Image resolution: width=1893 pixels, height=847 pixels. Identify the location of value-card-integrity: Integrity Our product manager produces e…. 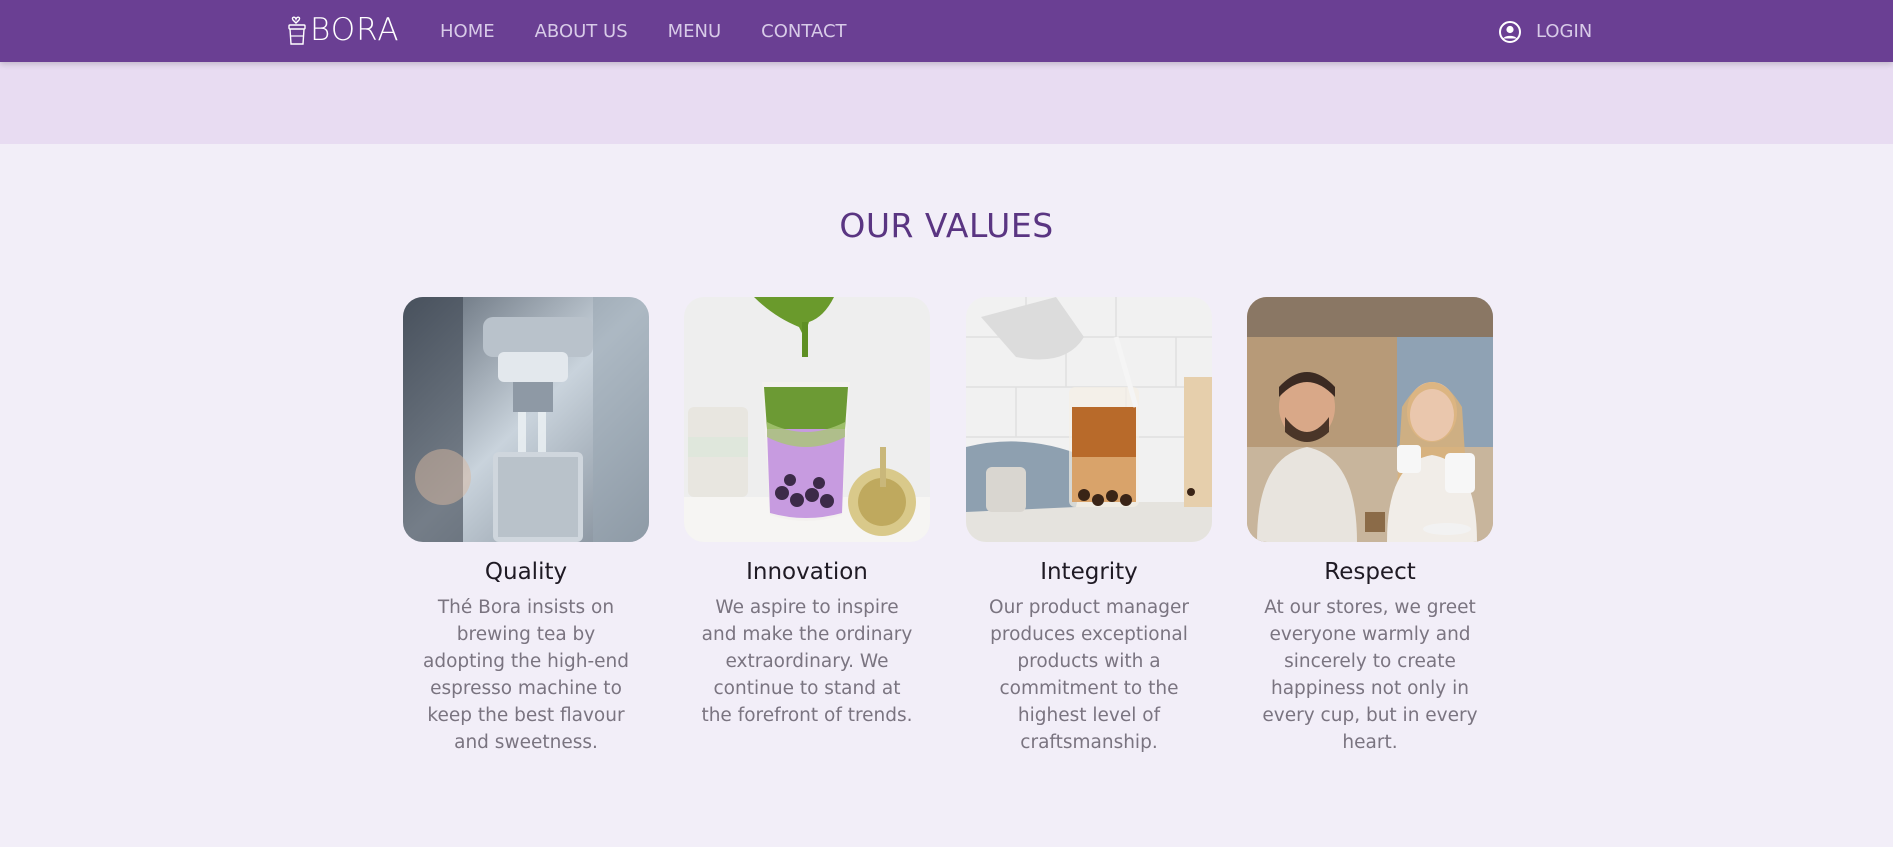
(1089, 526).